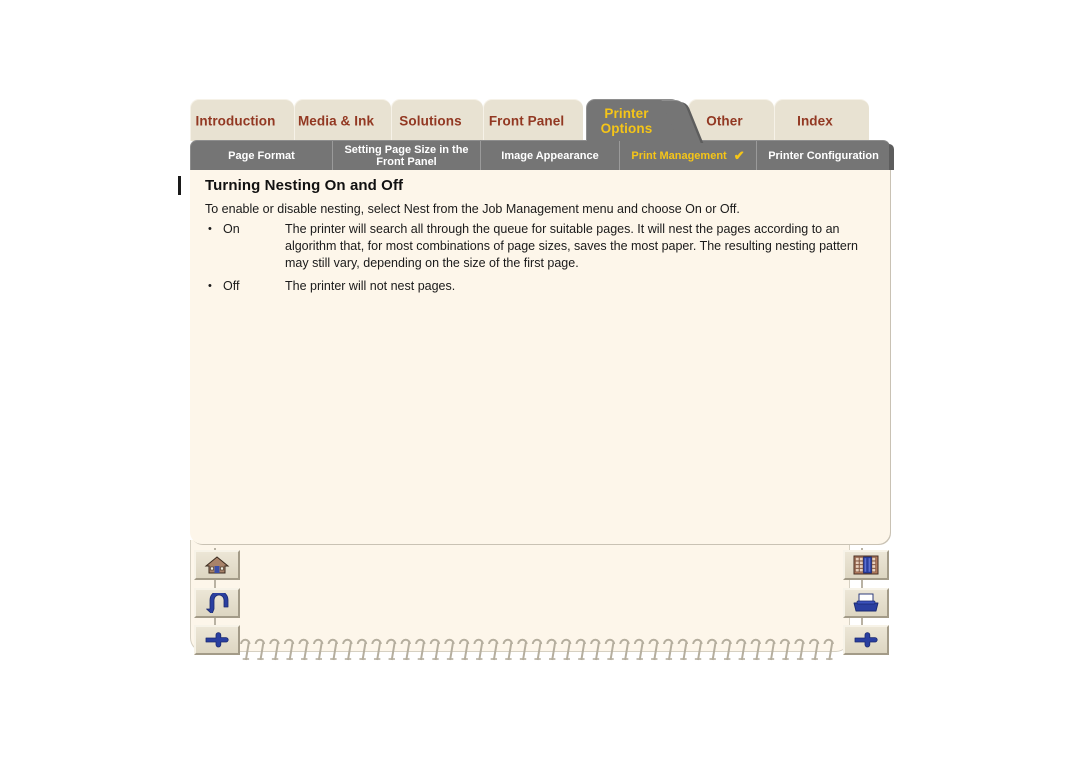 This screenshot has height=763, width=1080. I want to click on print-button, so click(866, 603).